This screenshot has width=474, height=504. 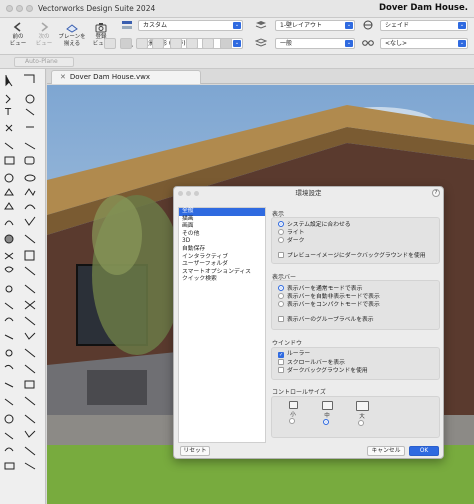 What do you see at coordinates (222, 227) in the screenshot?
I see `category-item: 画面` at bounding box center [222, 227].